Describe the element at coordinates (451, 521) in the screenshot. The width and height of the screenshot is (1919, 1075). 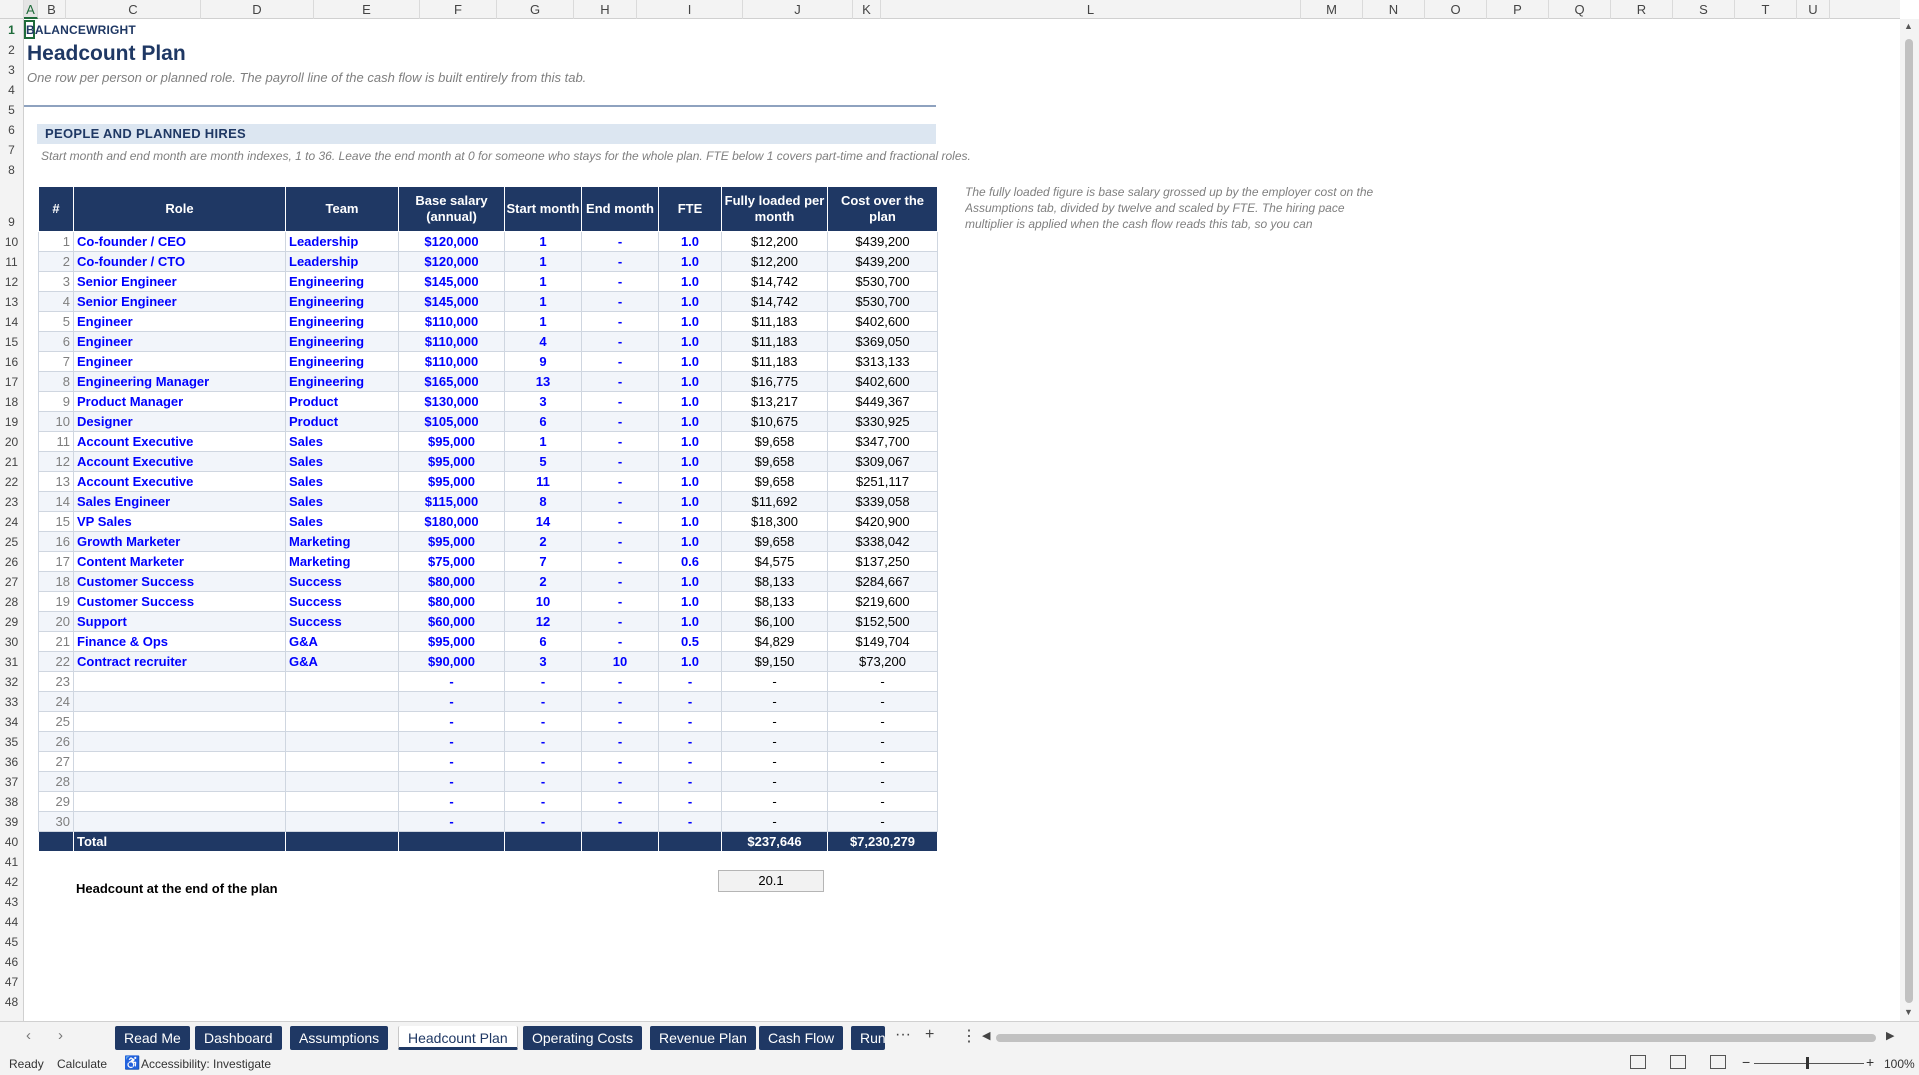
I see `col-base-salary-cell: $180,000` at that location.